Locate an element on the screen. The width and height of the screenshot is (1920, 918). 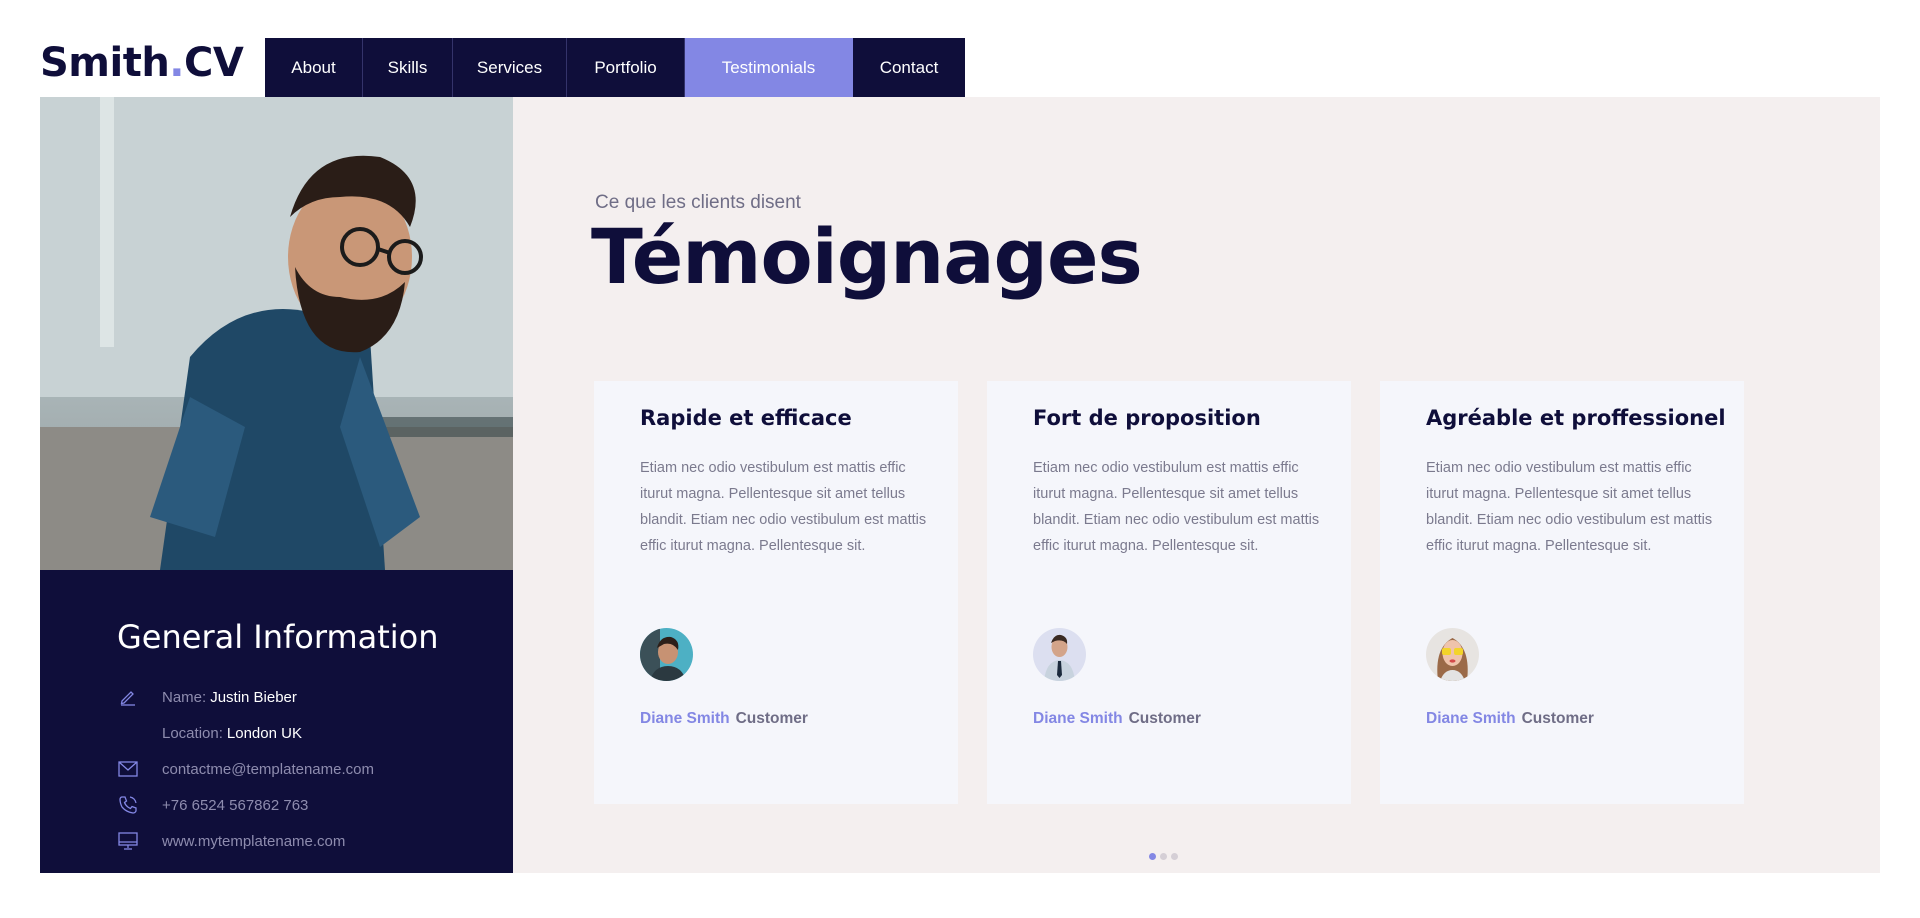
phone-row: +76 6524 567862 763 is located at coordinates (212, 805).